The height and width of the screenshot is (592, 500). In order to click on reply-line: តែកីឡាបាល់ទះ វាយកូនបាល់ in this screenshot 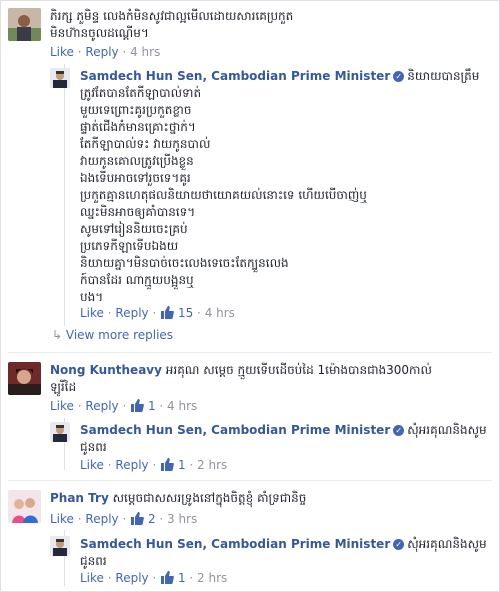, I will do `click(145, 144)`.